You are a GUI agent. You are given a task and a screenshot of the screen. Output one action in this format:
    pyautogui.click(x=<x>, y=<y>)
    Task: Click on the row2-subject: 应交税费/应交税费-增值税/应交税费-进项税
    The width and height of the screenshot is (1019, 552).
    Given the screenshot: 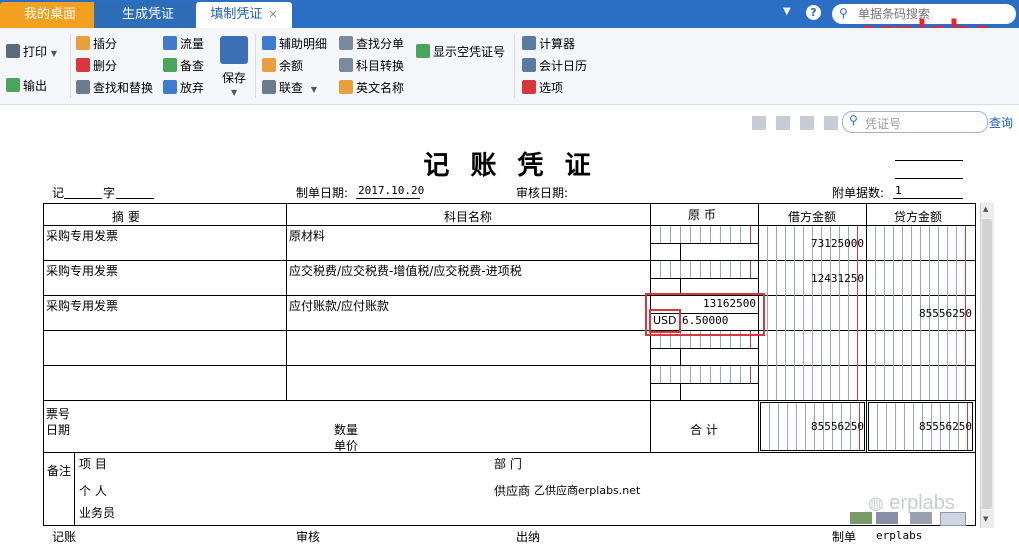 What is the action you would take?
    pyautogui.click(x=405, y=270)
    